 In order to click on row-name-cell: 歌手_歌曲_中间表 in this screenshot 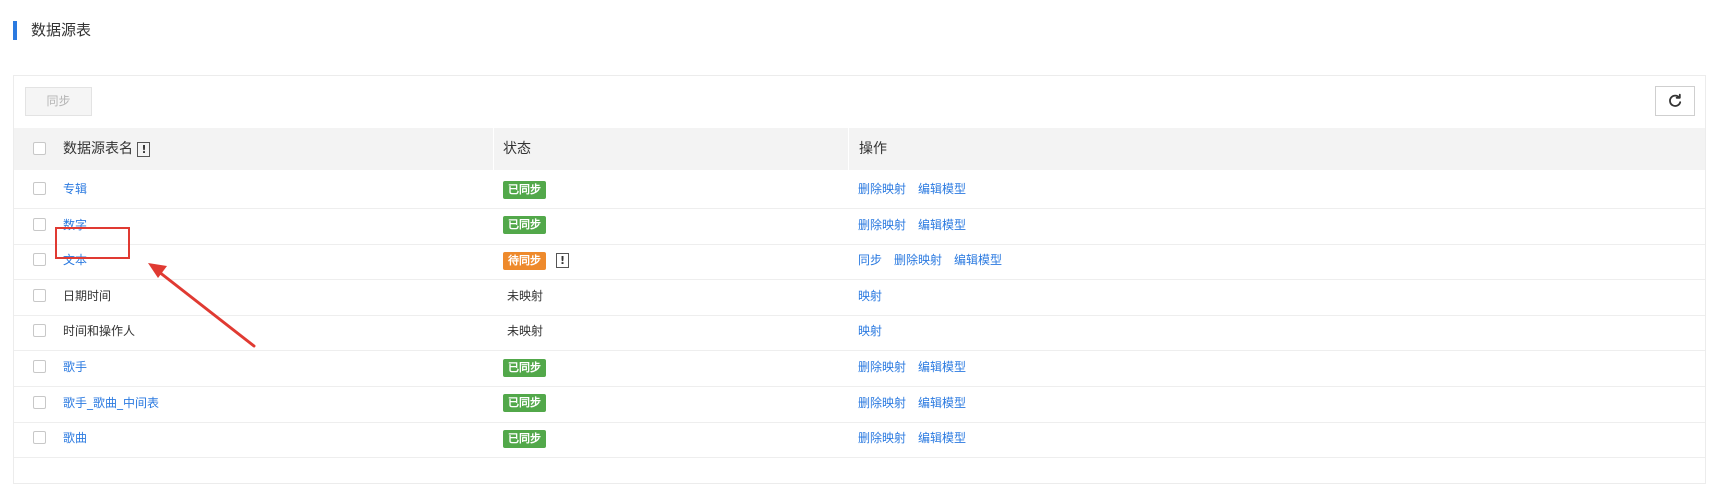, I will do `click(111, 403)`.